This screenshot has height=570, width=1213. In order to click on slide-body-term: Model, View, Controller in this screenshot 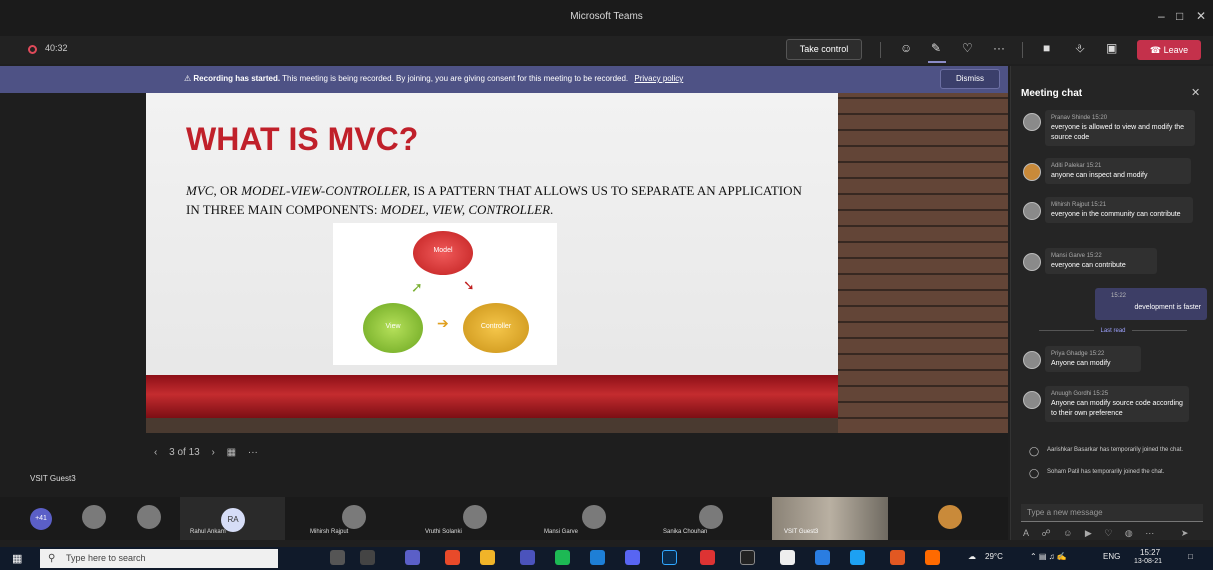, I will do `click(465, 209)`.